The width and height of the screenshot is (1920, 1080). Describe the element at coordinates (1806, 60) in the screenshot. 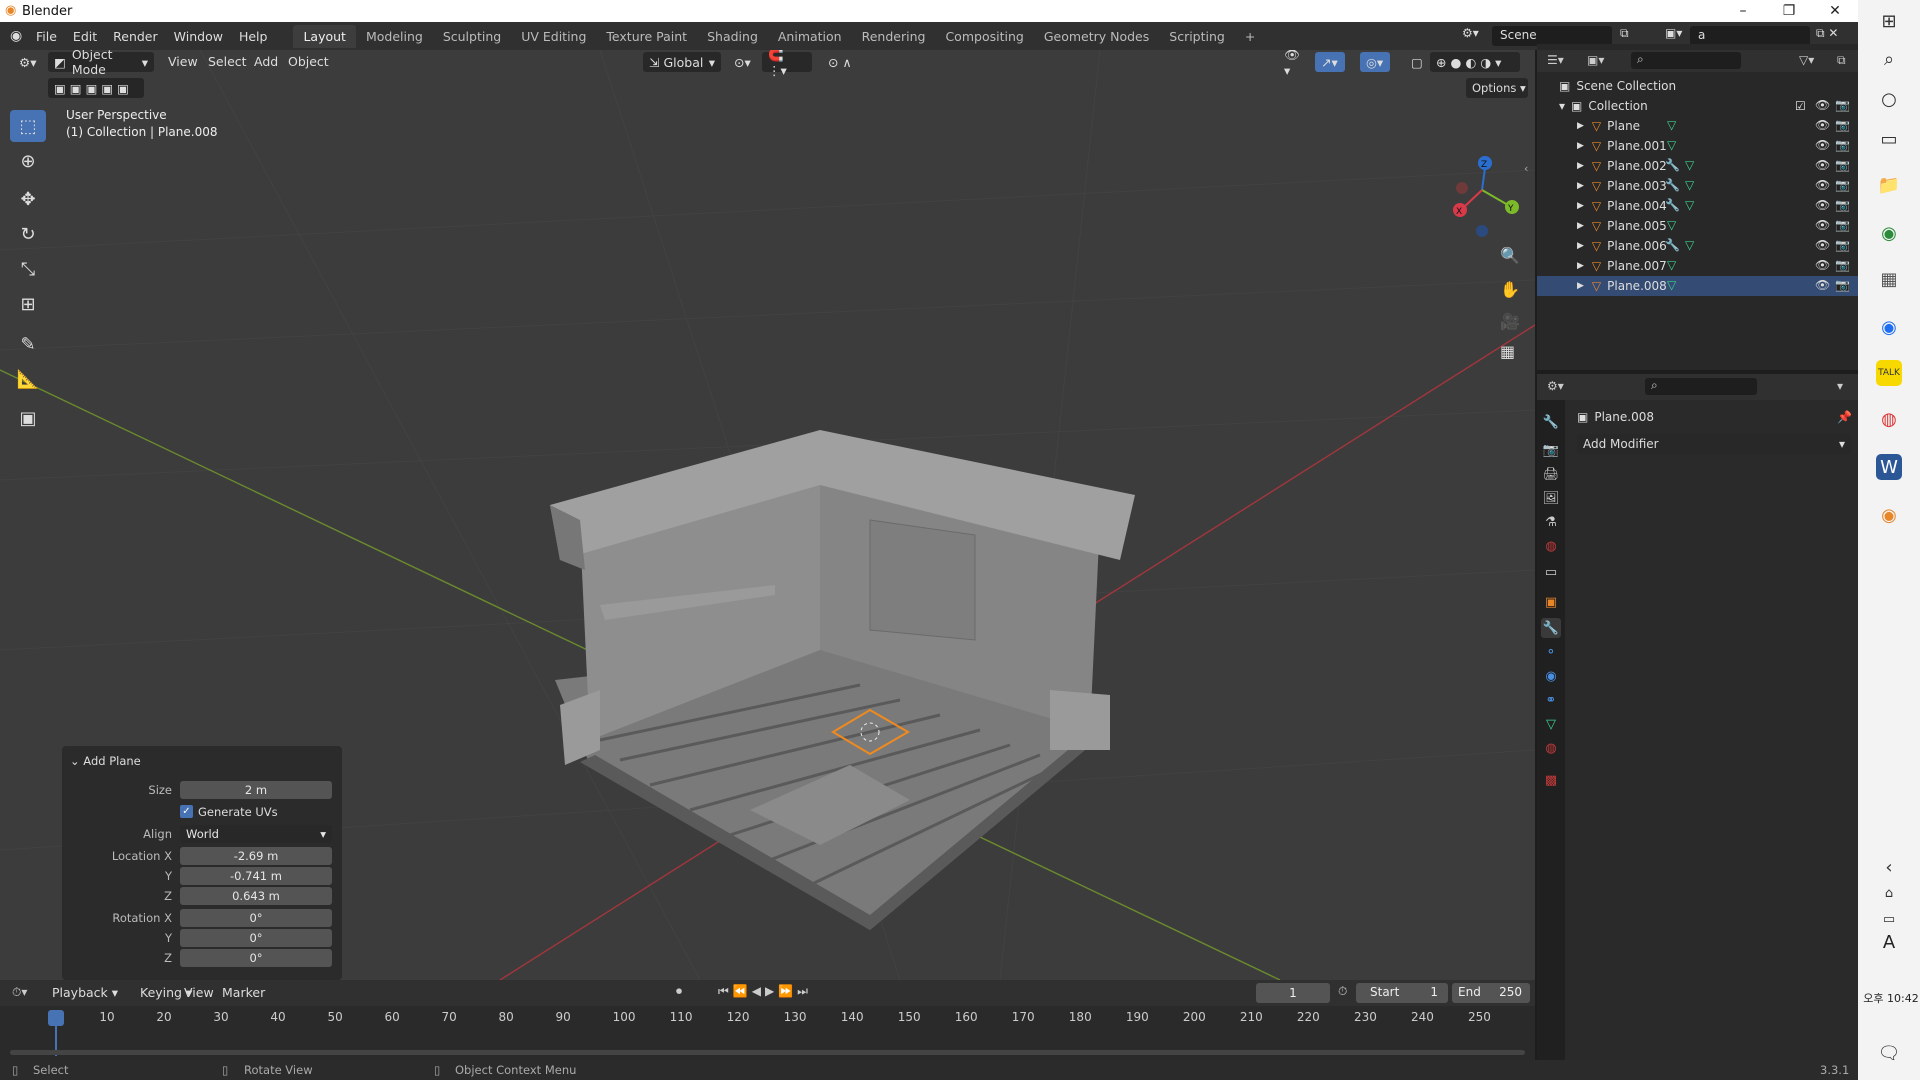

I see `filter-icon: ▽▾` at that location.